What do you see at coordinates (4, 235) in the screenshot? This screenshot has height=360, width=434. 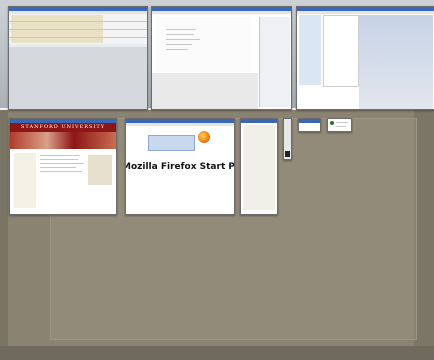 I see `left-shadow` at bounding box center [4, 235].